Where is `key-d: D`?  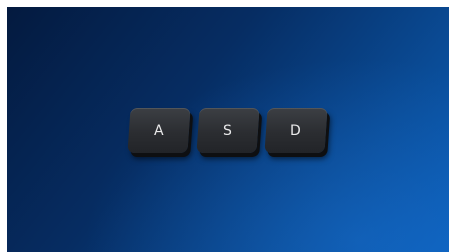
key-d: D is located at coordinates (296, 130).